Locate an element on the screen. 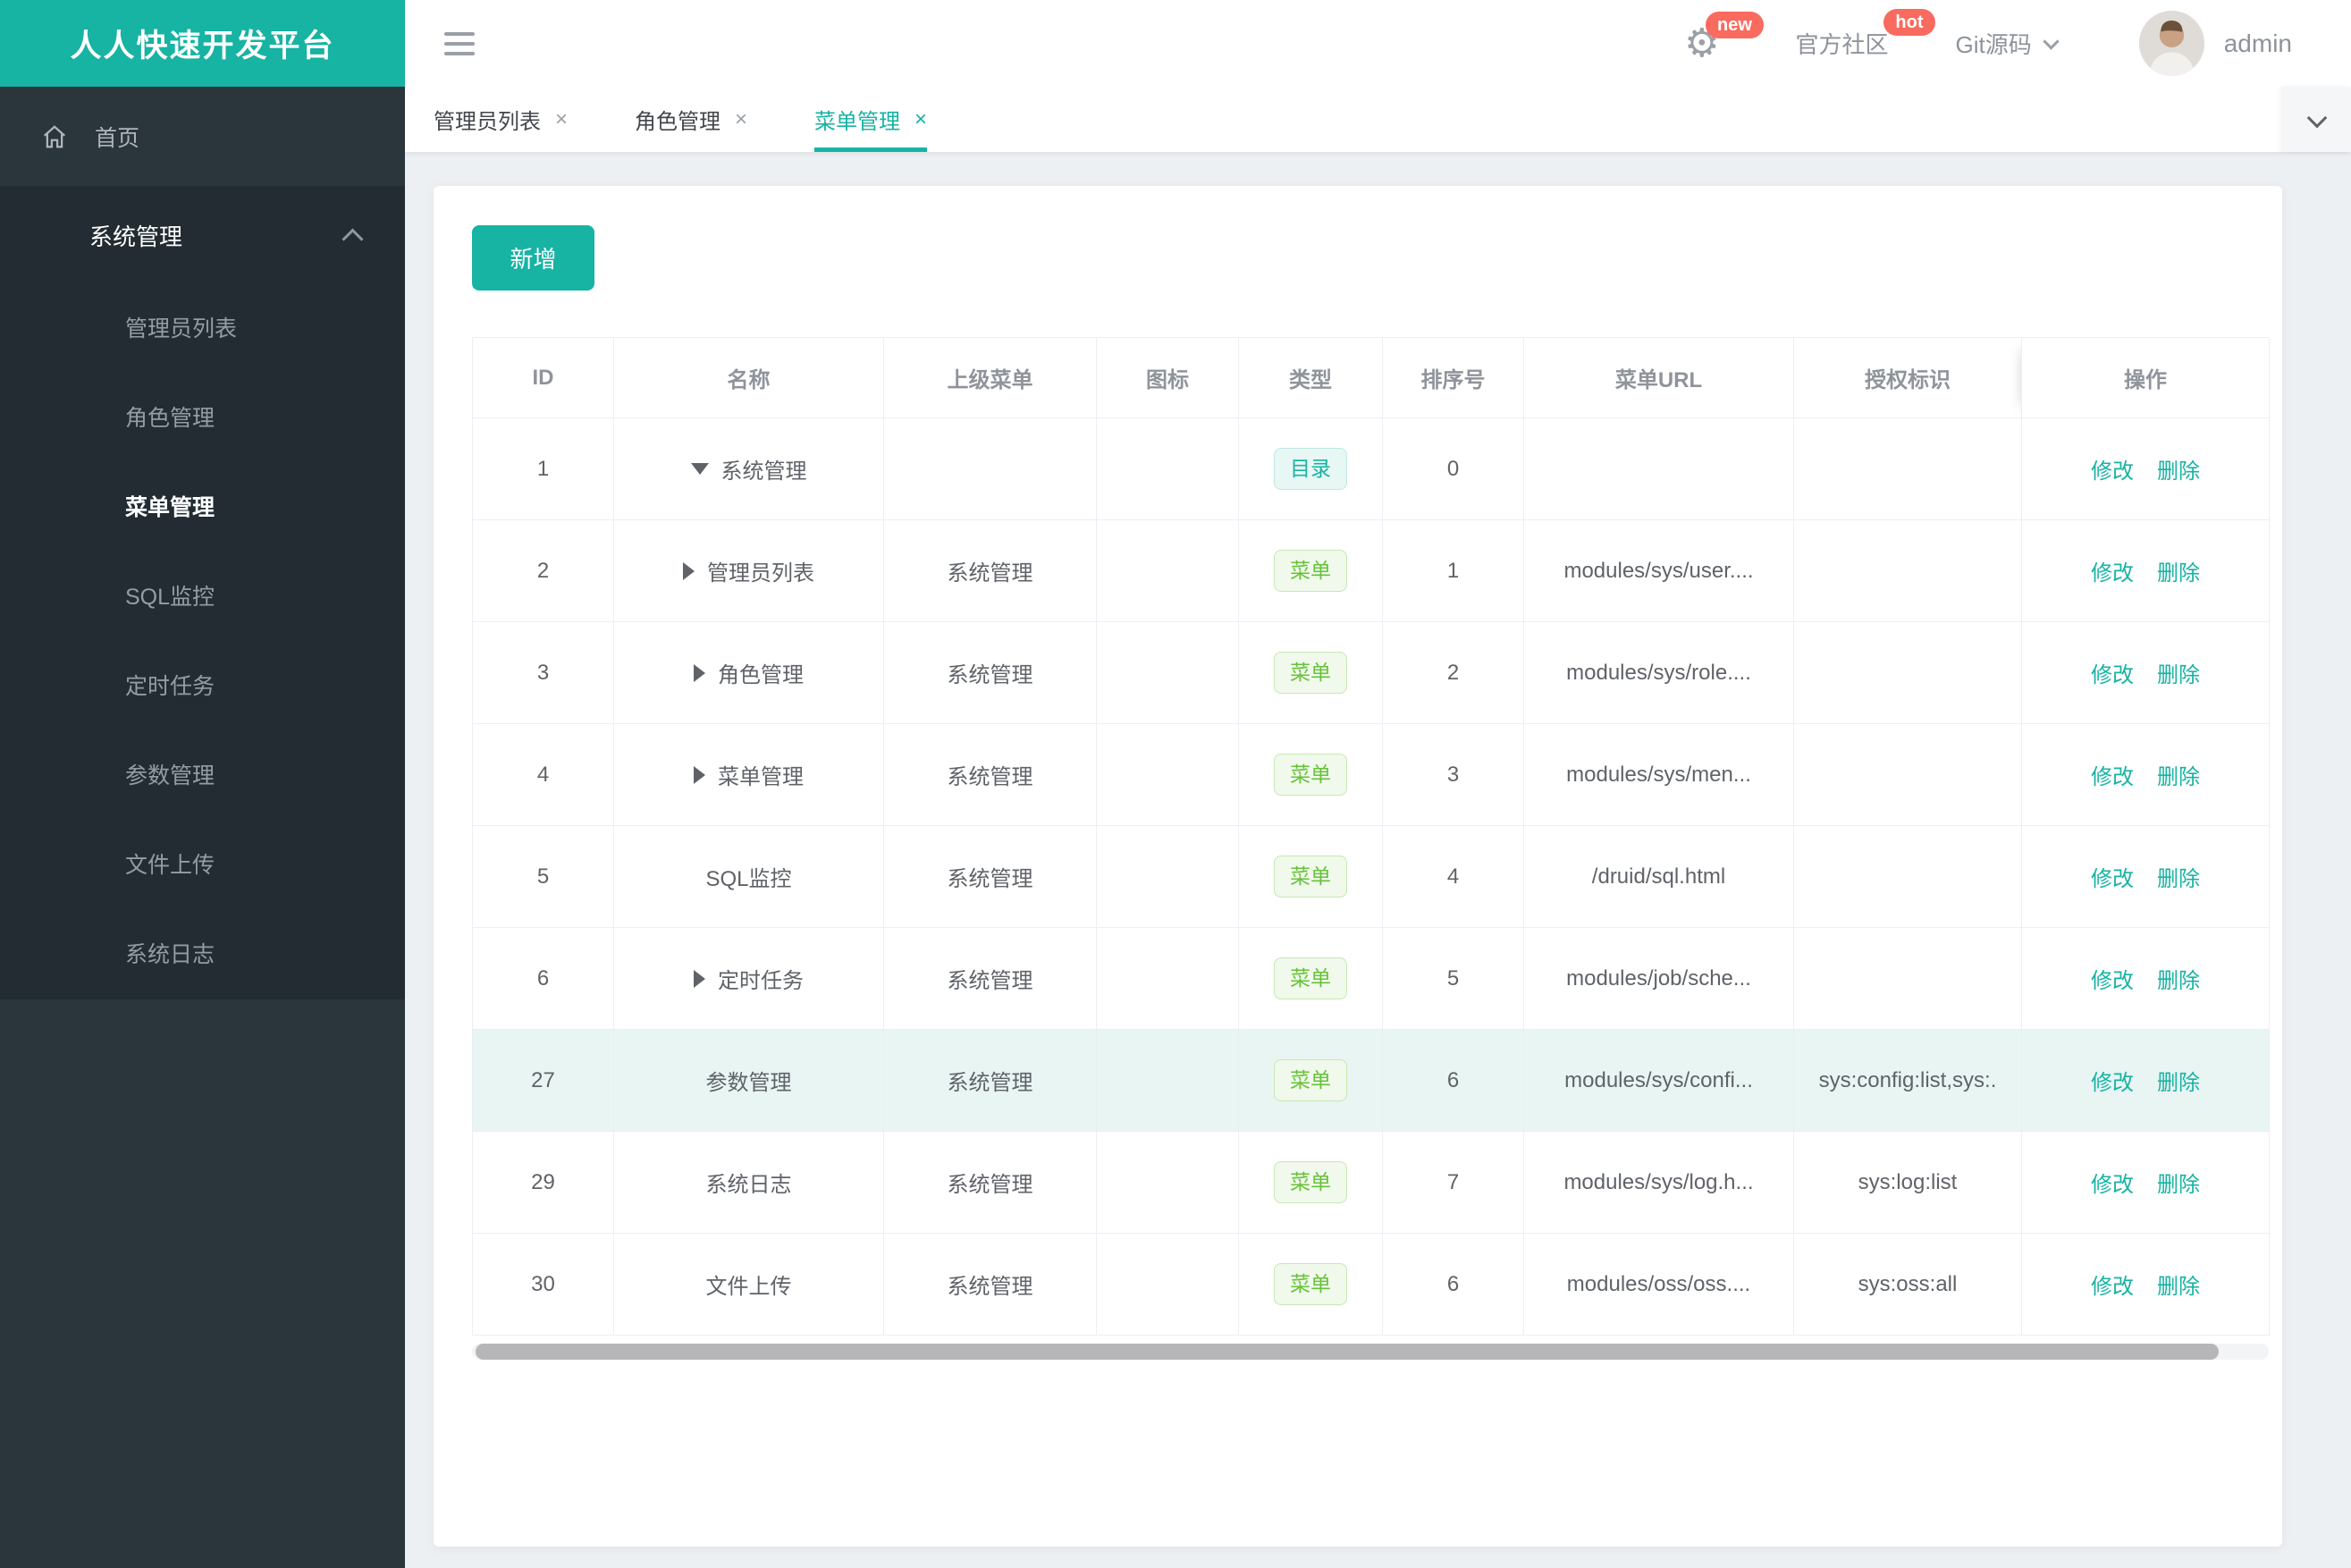  tab-label: 角色管理 is located at coordinates (678, 122).